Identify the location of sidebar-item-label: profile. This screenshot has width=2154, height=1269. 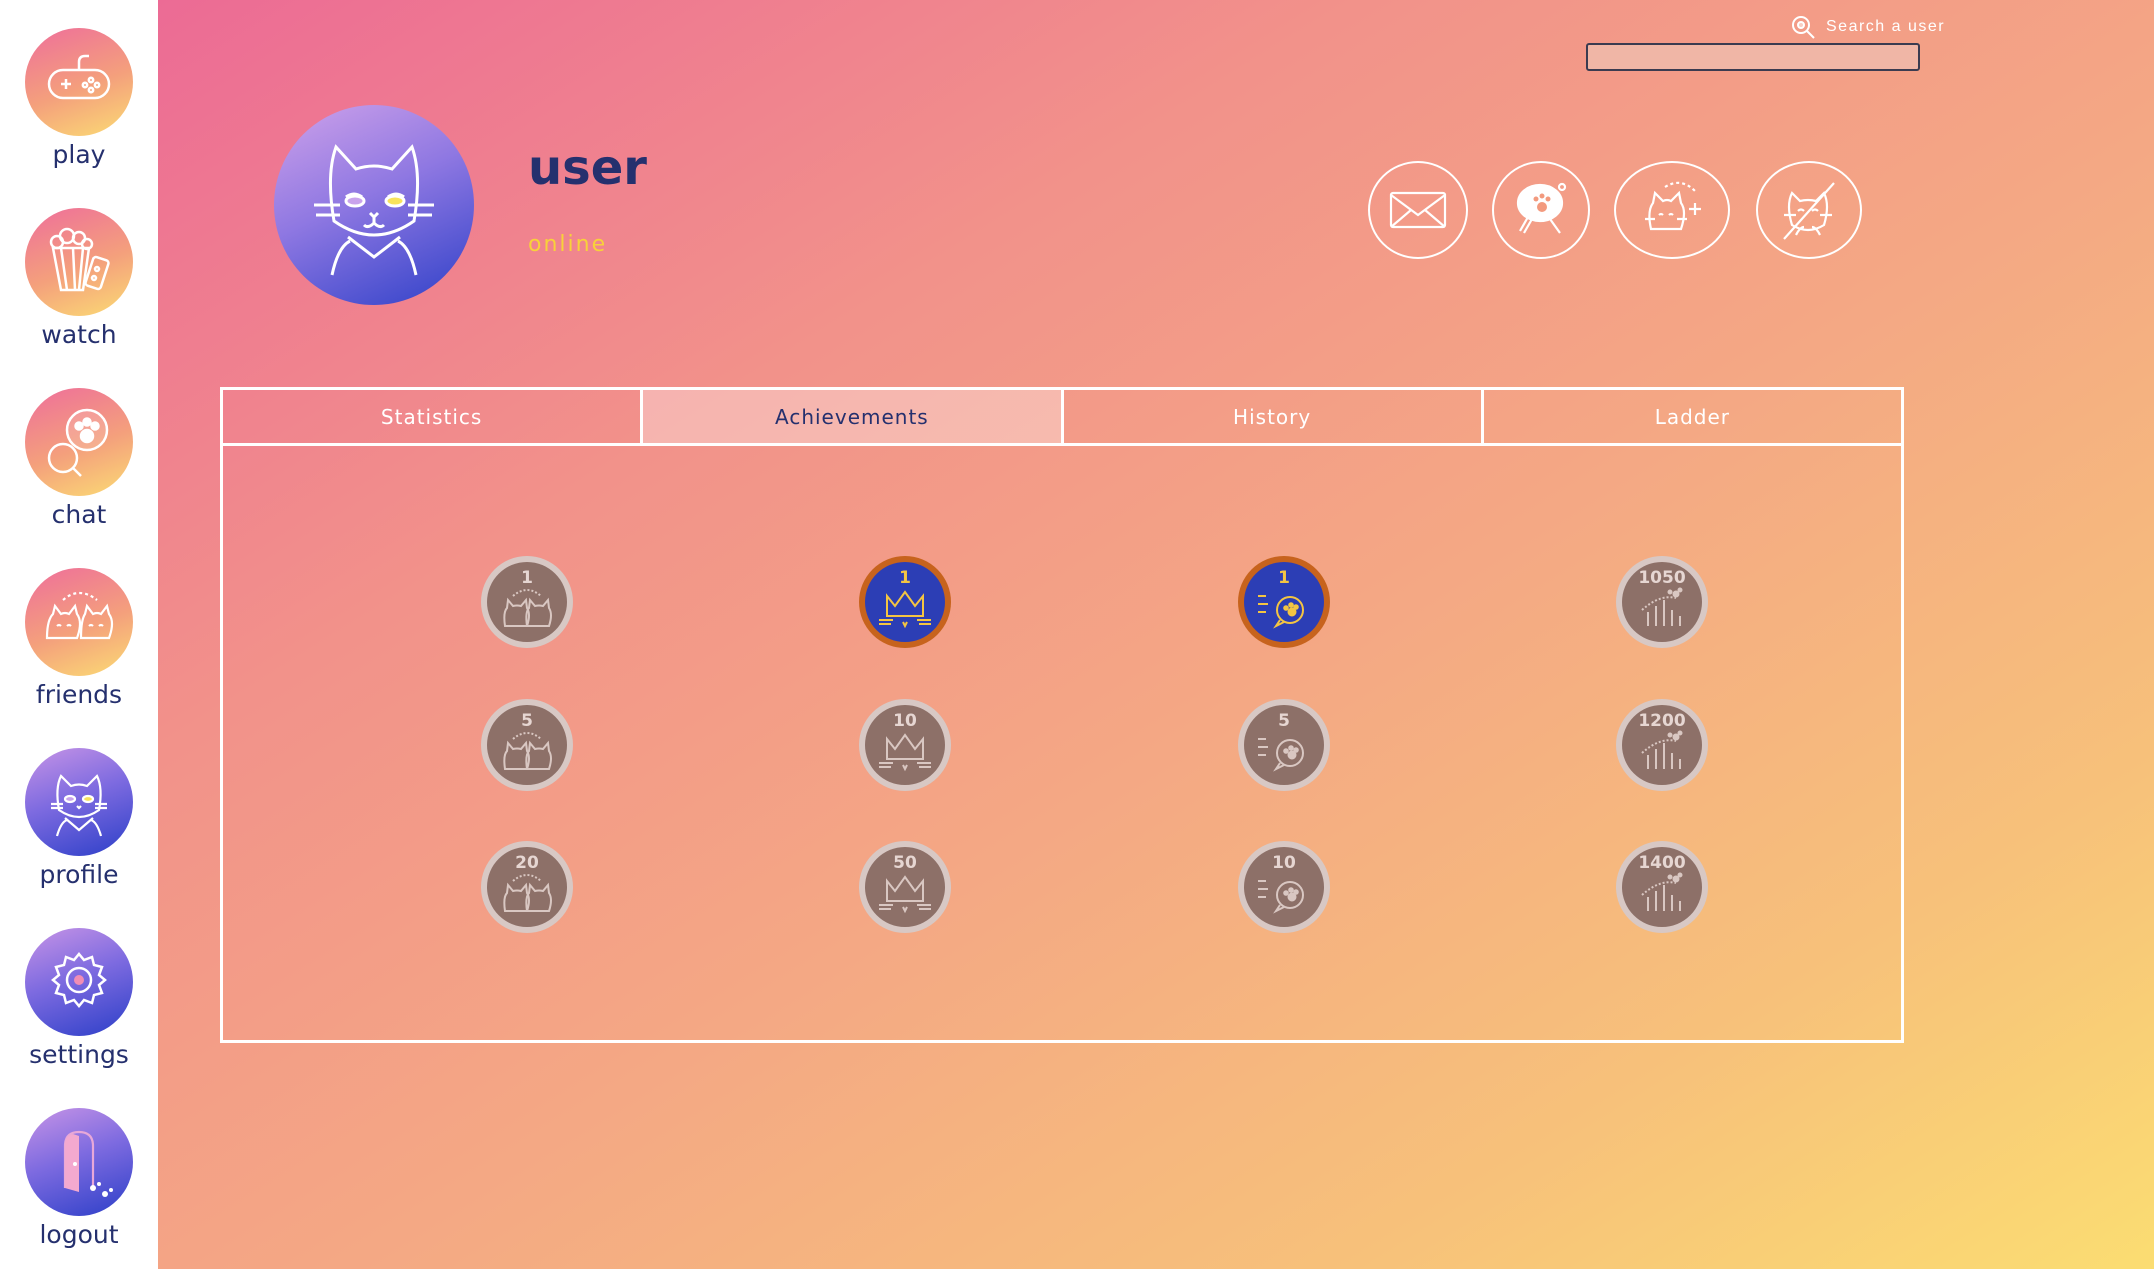
(79, 874).